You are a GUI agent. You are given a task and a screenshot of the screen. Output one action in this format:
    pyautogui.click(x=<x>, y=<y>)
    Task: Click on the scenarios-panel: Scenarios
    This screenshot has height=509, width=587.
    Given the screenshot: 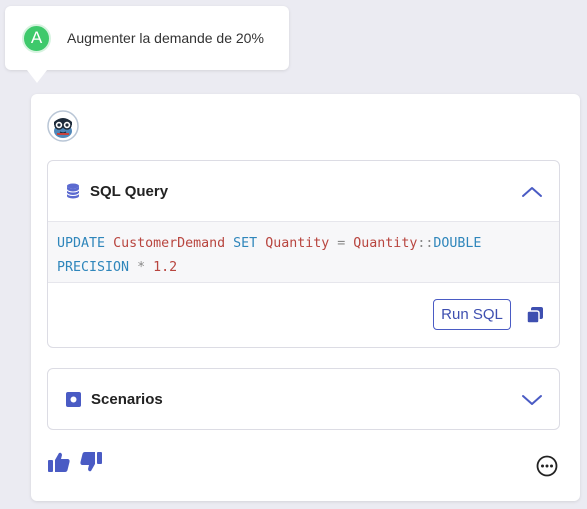 What is the action you would take?
    pyautogui.click(x=303, y=399)
    